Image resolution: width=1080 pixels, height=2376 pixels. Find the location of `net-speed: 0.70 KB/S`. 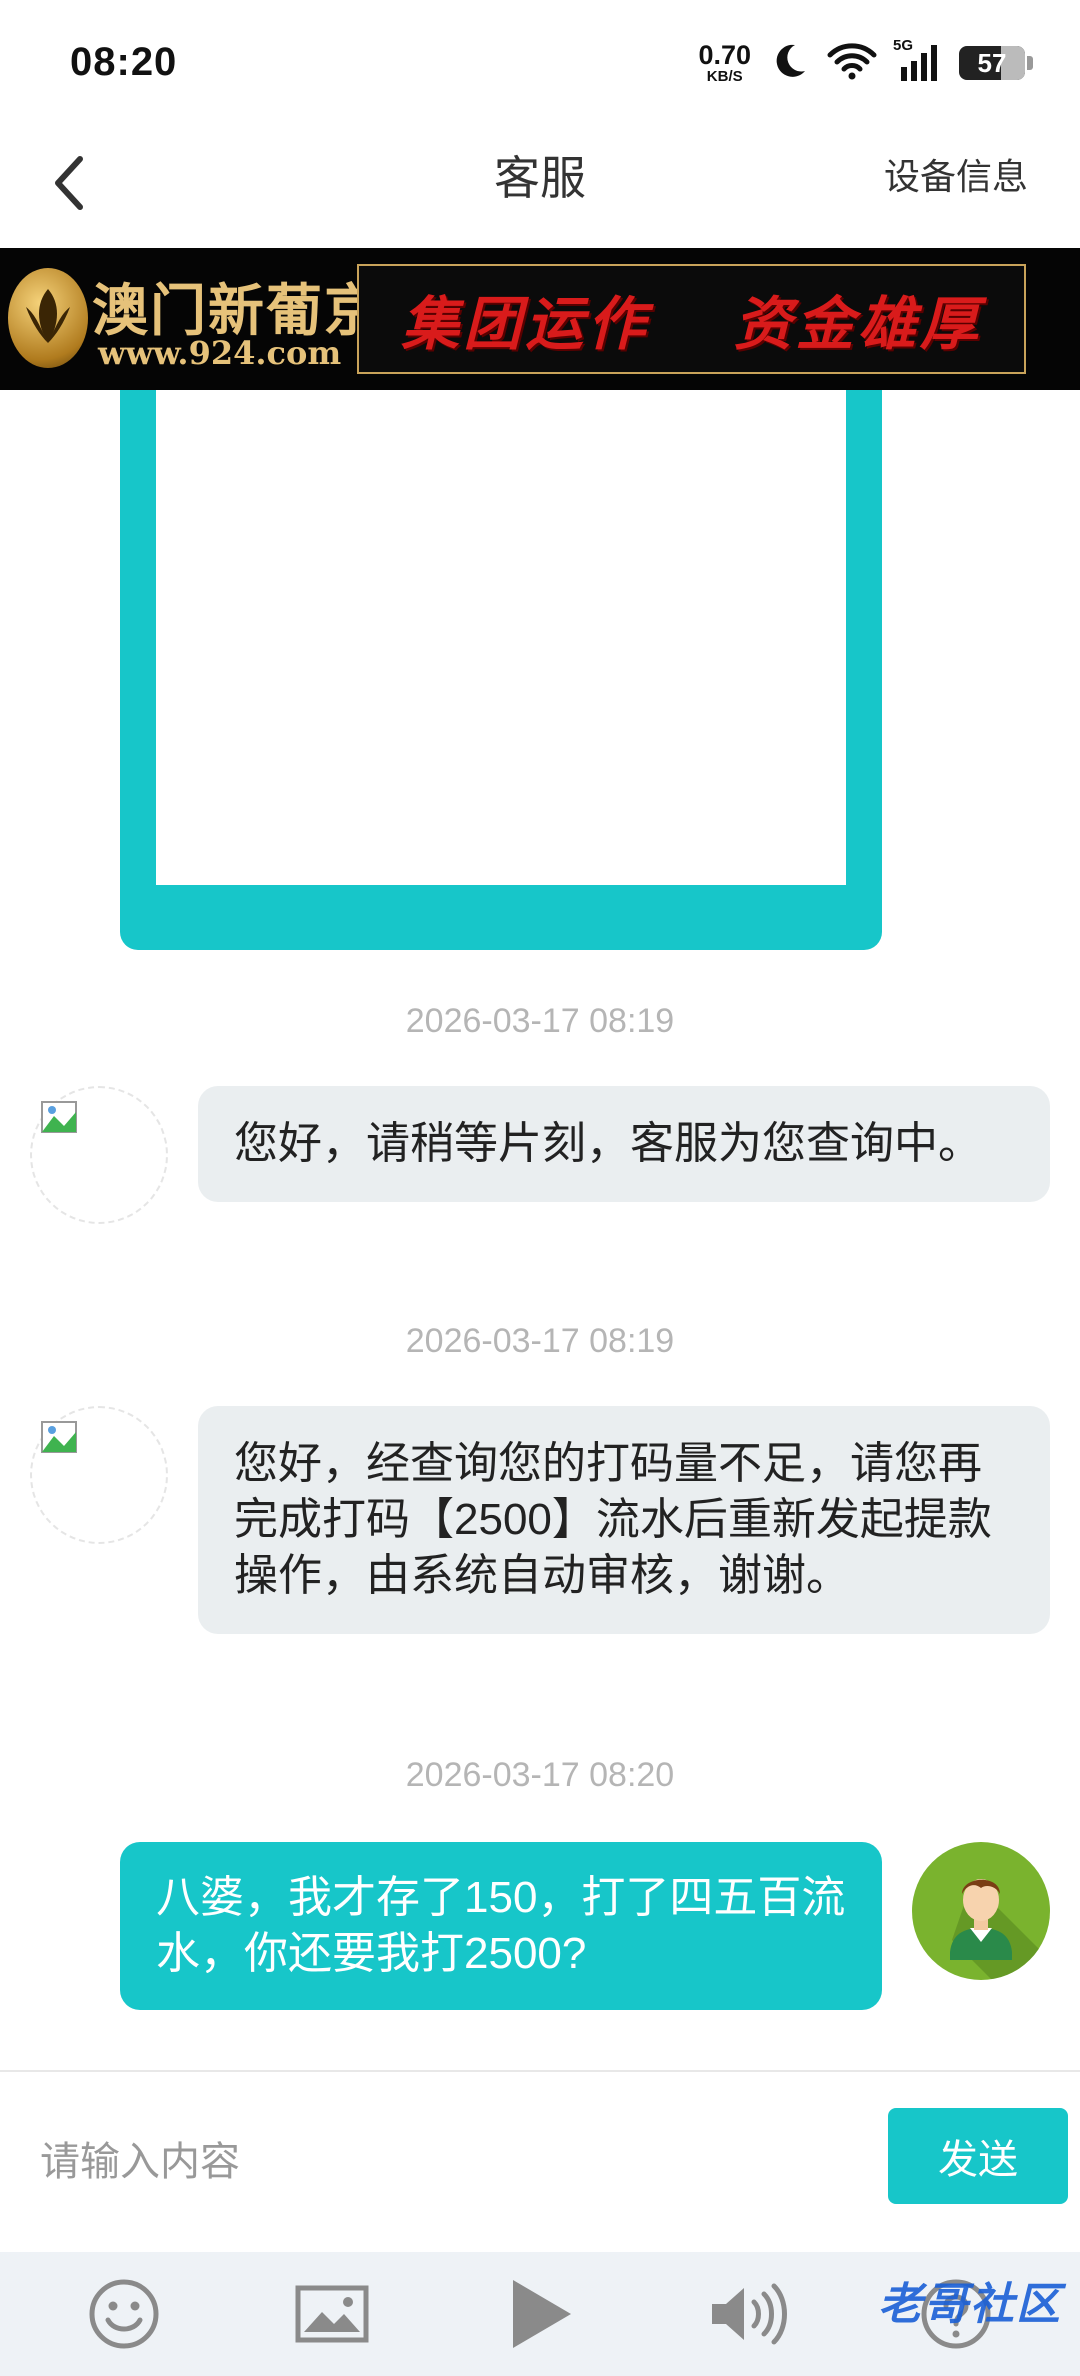

net-speed: 0.70 KB/S is located at coordinates (724, 62).